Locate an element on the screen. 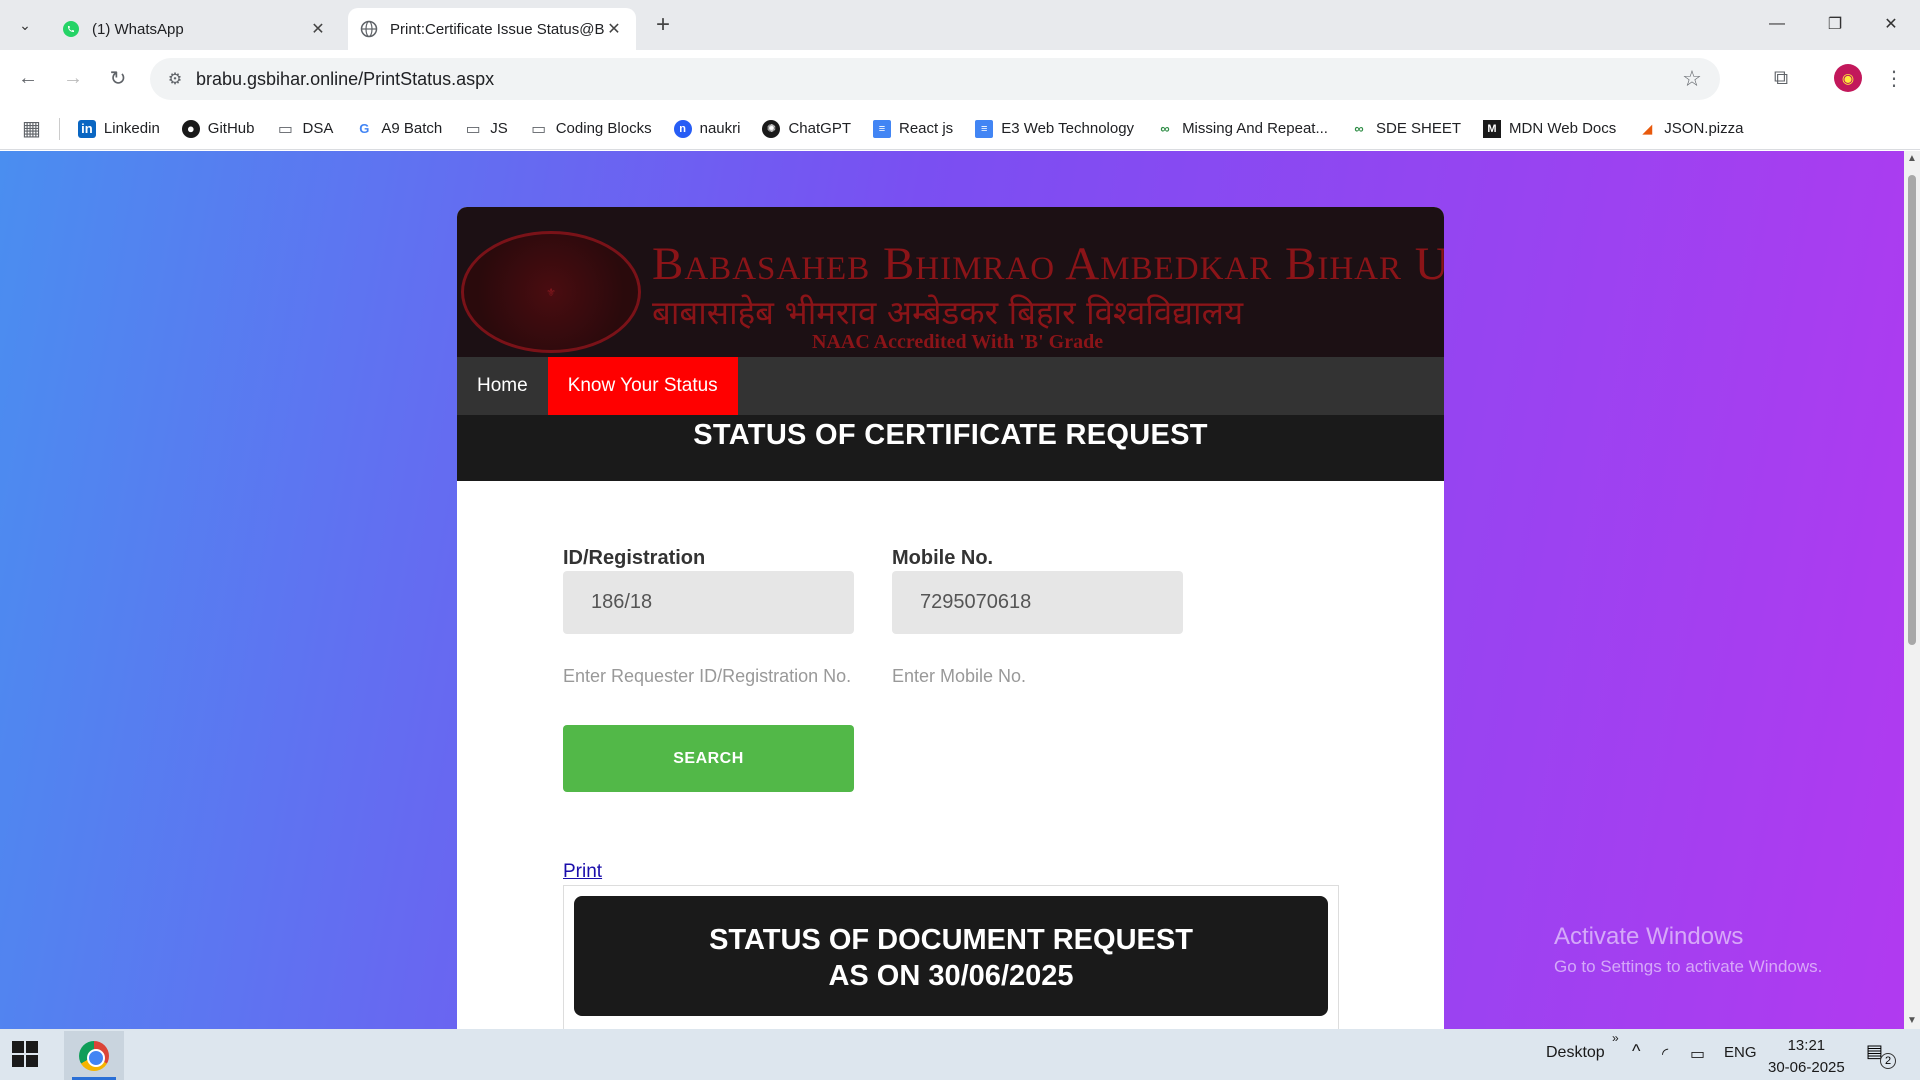 This screenshot has width=1920, height=1080. bookmark-label: JS is located at coordinates (499, 128).